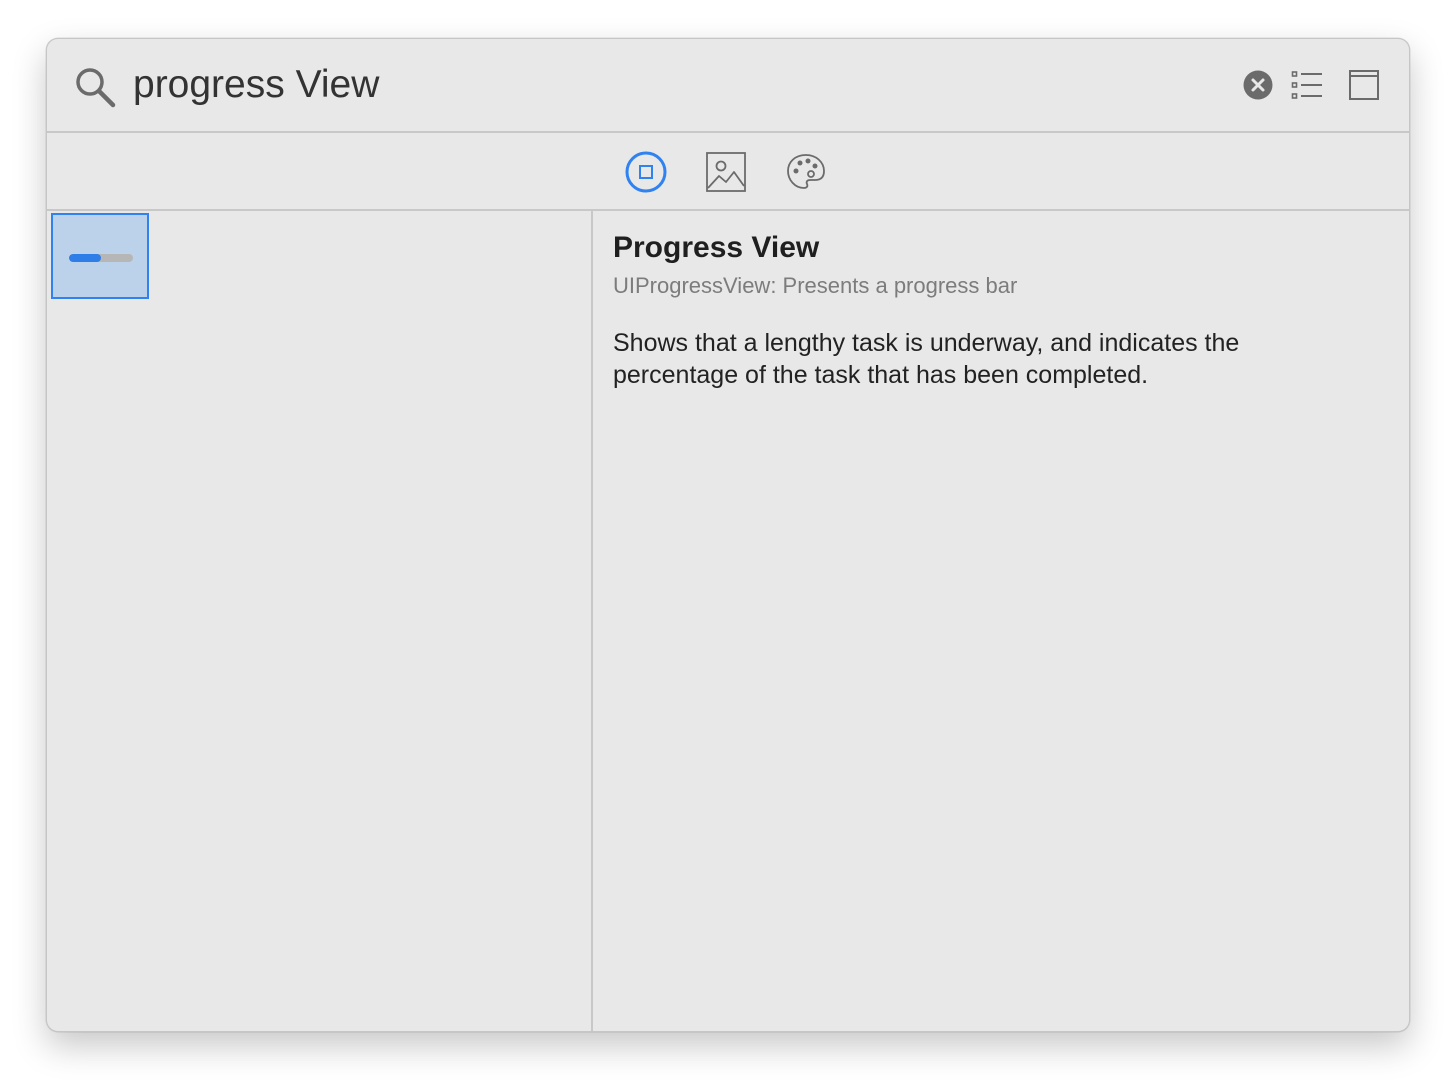  I want to click on progress-bar-icon, so click(101, 258).